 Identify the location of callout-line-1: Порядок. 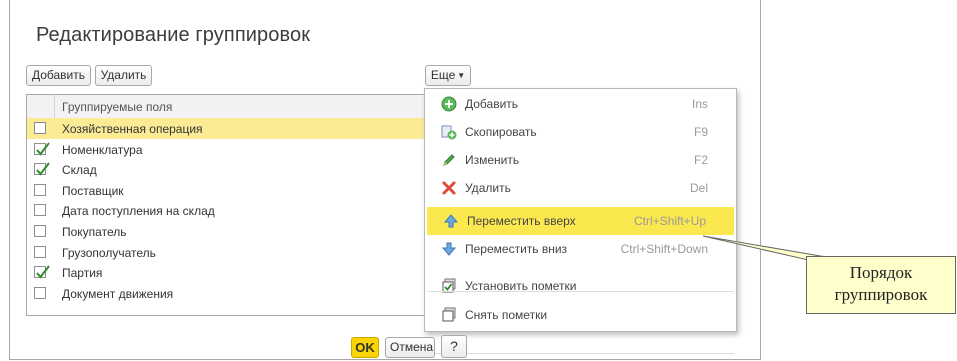
(881, 272).